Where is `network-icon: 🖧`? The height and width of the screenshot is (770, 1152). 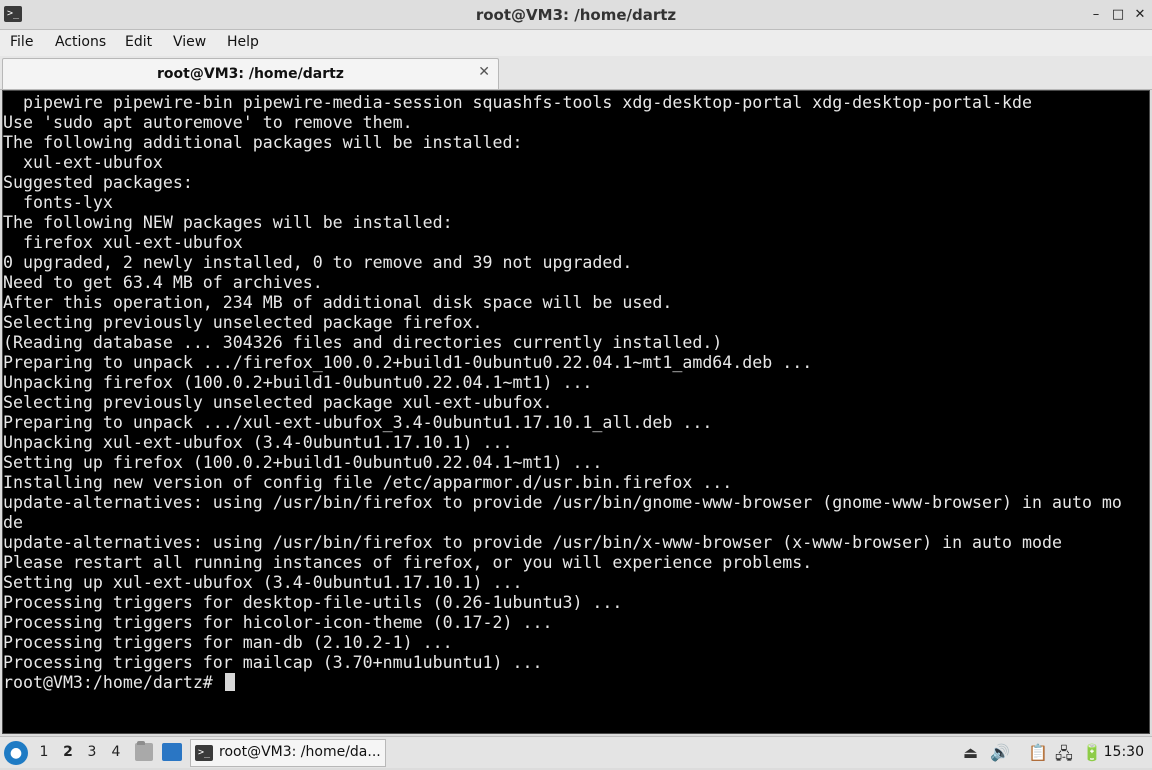
network-icon: 🖧 is located at coordinates (1064, 756).